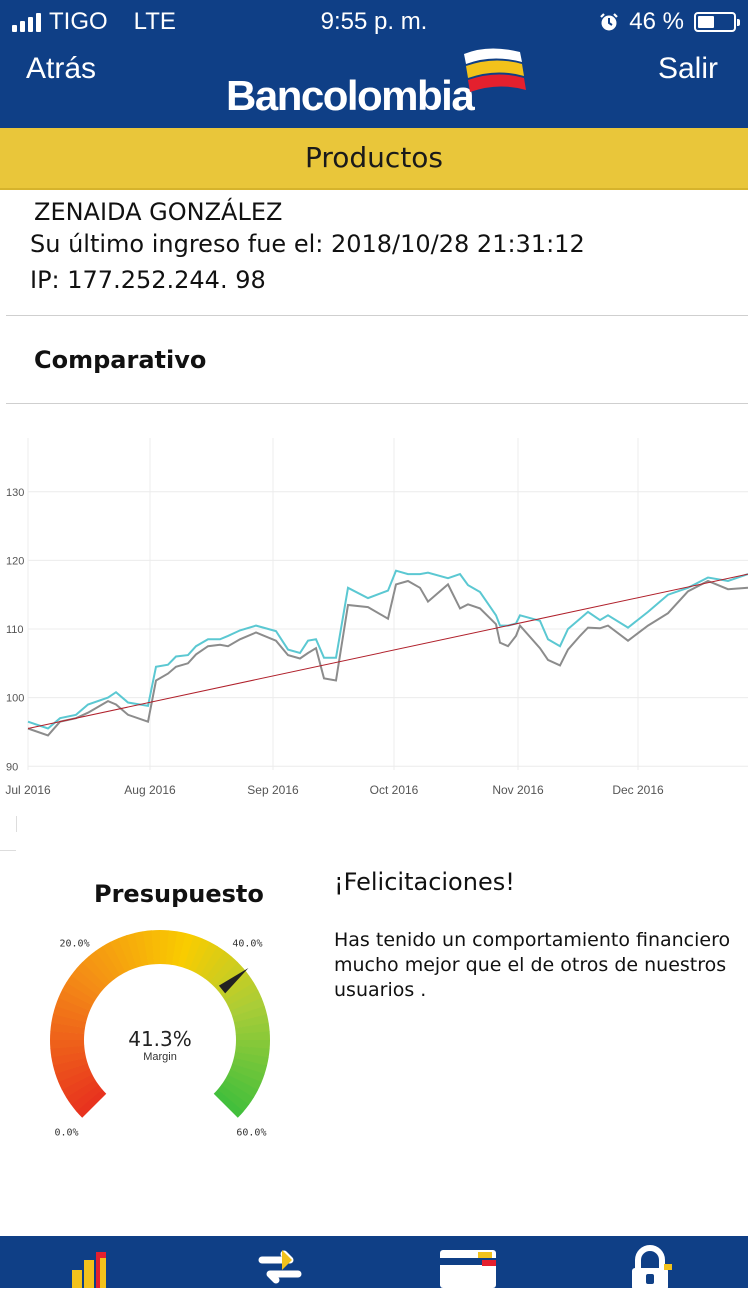 This screenshot has width=748, height=1292. I want to click on bancolombia-logo-icon, so click(495, 70).